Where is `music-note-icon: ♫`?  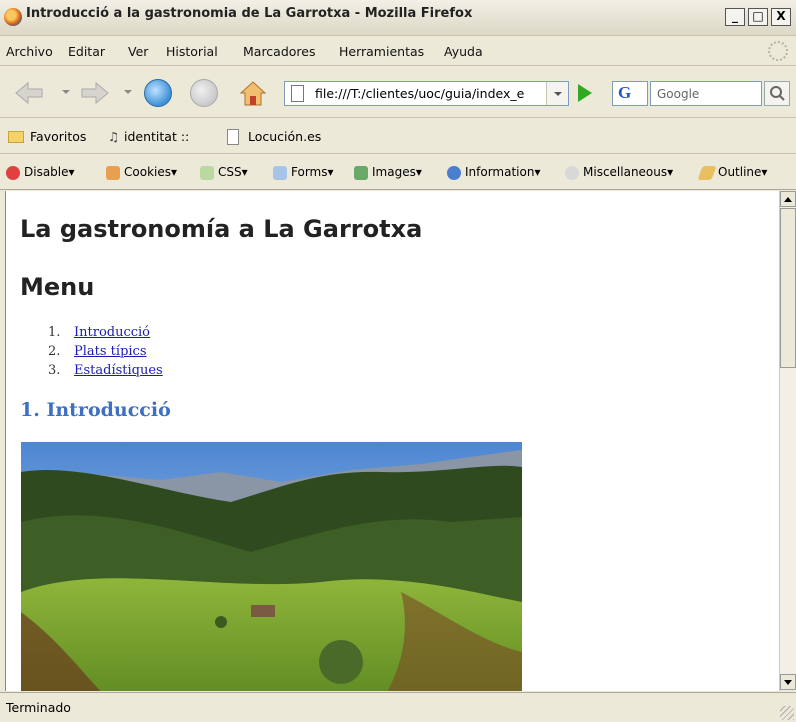 music-note-icon: ♫ is located at coordinates (114, 136).